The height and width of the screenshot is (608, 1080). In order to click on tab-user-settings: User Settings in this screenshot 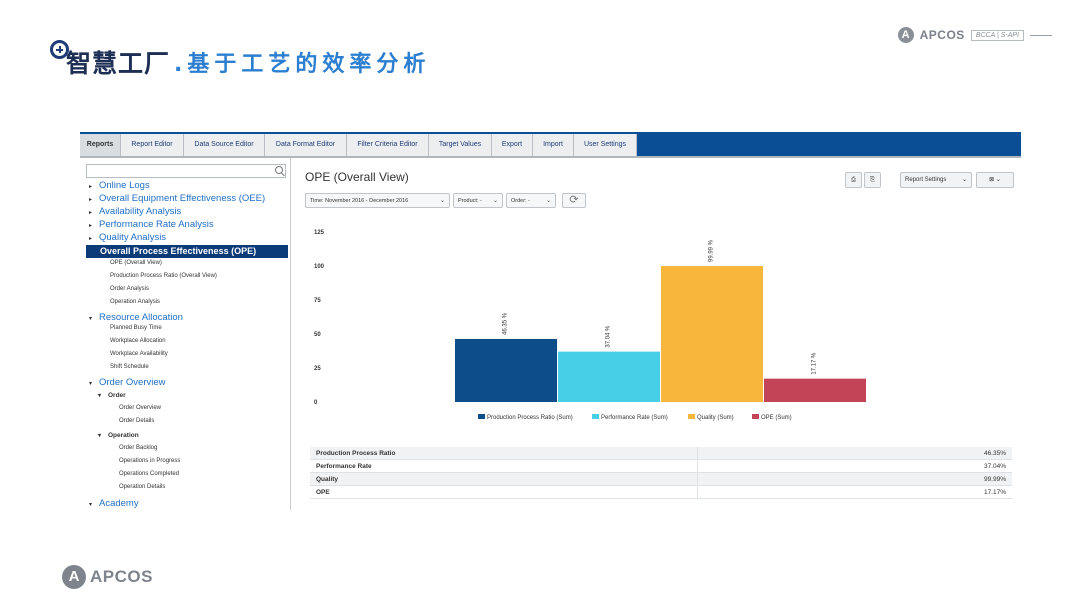, I will do `click(605, 145)`.